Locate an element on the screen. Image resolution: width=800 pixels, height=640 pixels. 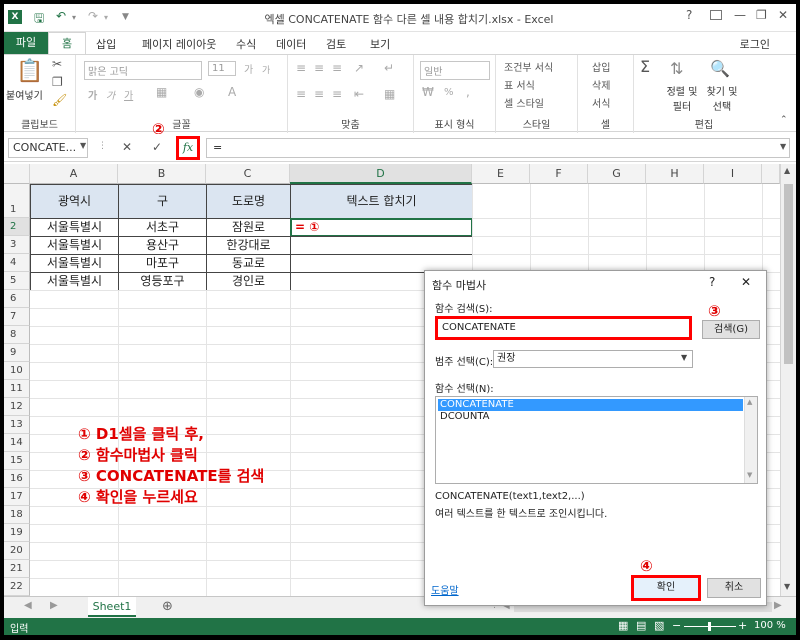
minimize-button: — is located at coordinates (740, 15).